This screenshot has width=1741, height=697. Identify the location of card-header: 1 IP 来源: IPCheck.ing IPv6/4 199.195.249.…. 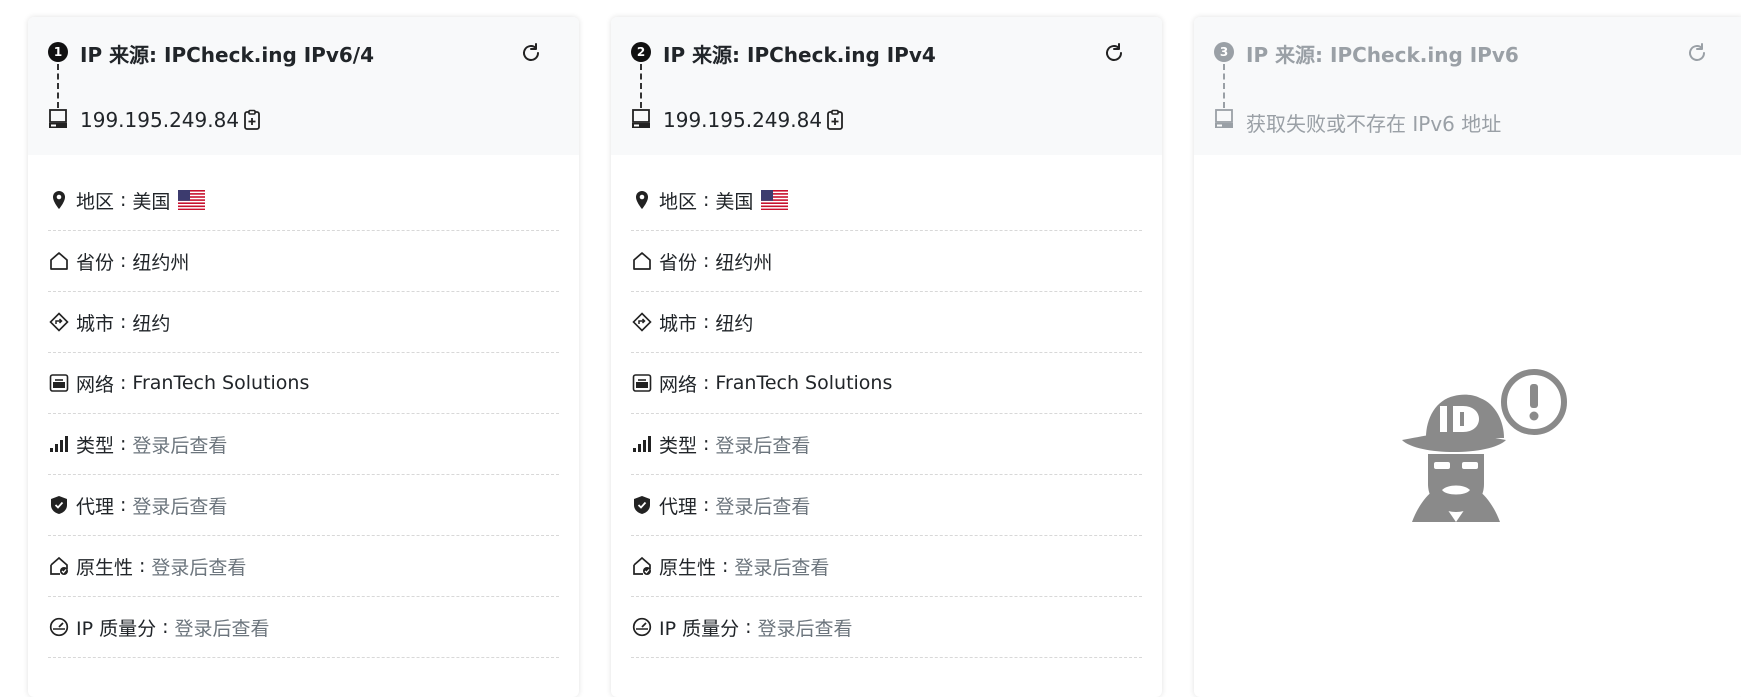
(303, 86).